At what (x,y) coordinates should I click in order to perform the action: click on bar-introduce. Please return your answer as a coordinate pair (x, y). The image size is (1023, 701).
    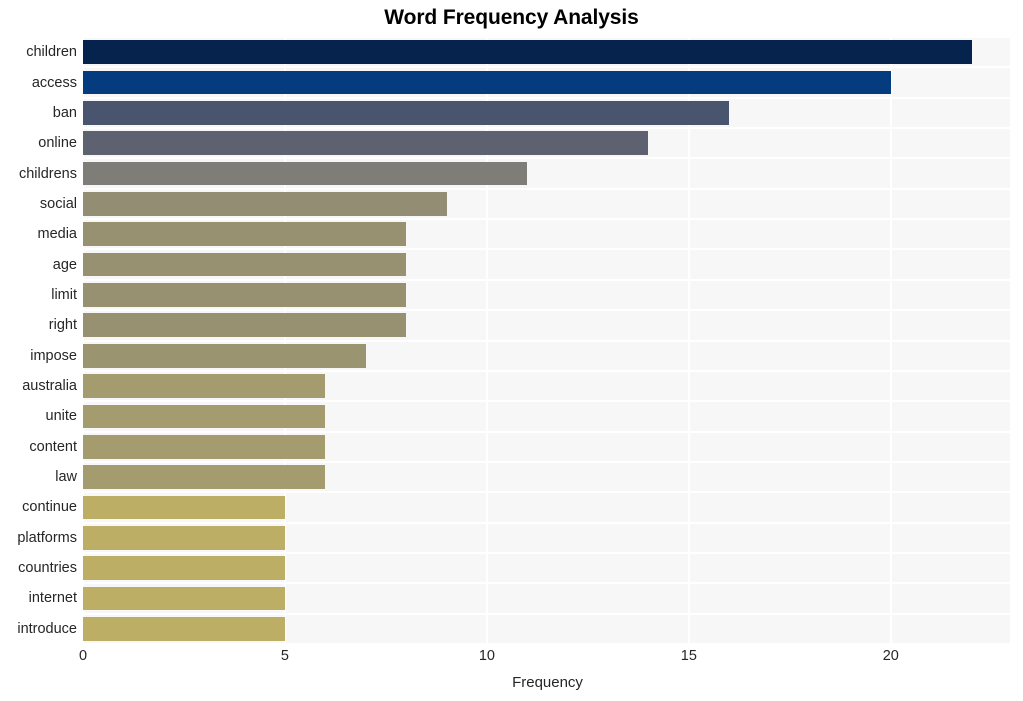
    Looking at the image, I should click on (184, 628).